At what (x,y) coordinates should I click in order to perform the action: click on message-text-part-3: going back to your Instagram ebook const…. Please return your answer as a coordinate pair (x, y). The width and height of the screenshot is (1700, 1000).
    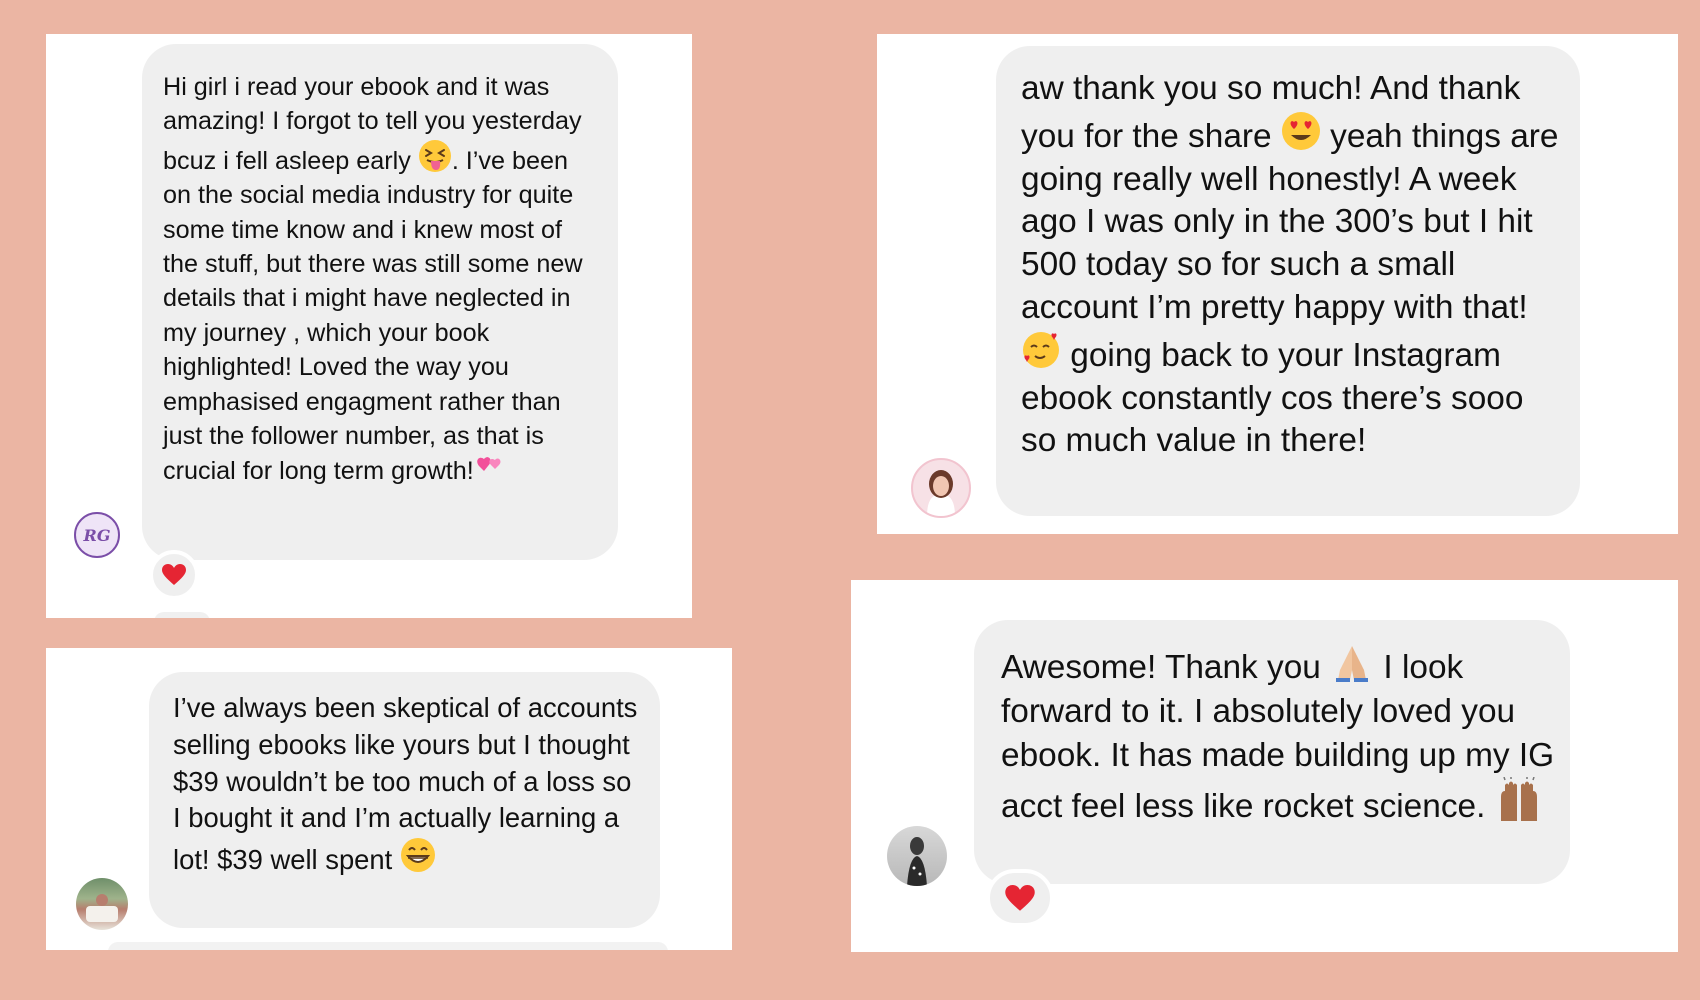
    Looking at the image, I should click on (1272, 398).